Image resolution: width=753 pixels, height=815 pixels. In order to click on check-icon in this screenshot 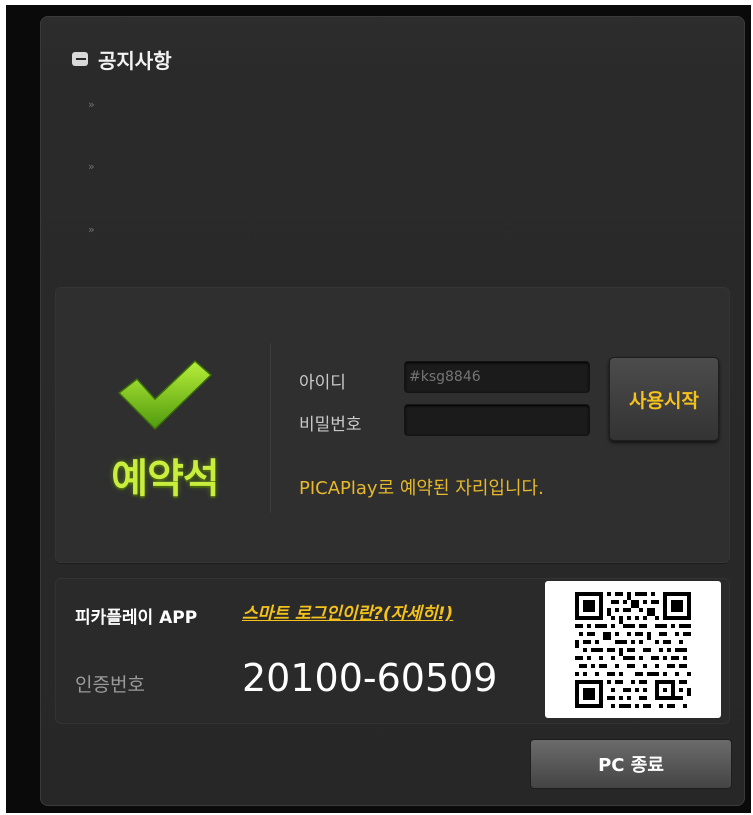, I will do `click(165, 395)`.